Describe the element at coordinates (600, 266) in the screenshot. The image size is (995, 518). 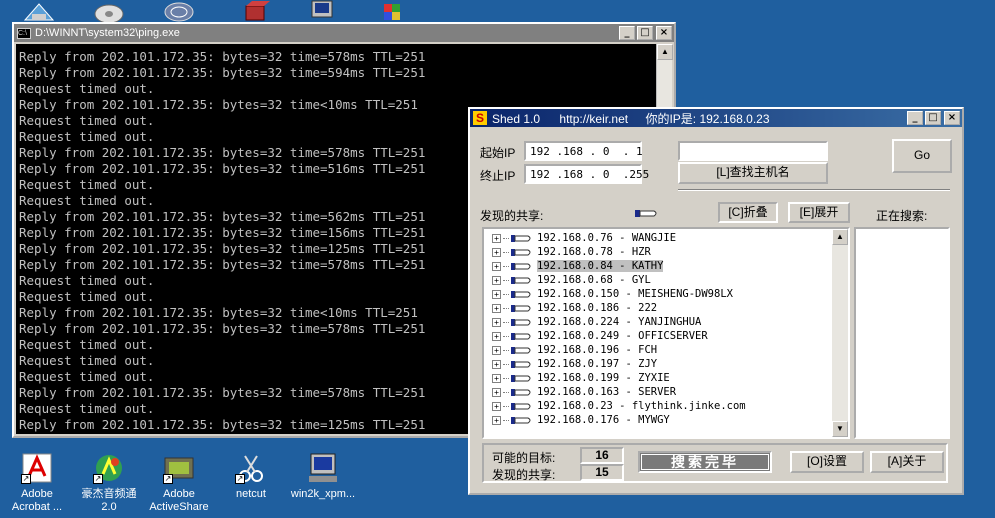
I see `share-label: 192.168.0.84 - KATHY` at that location.